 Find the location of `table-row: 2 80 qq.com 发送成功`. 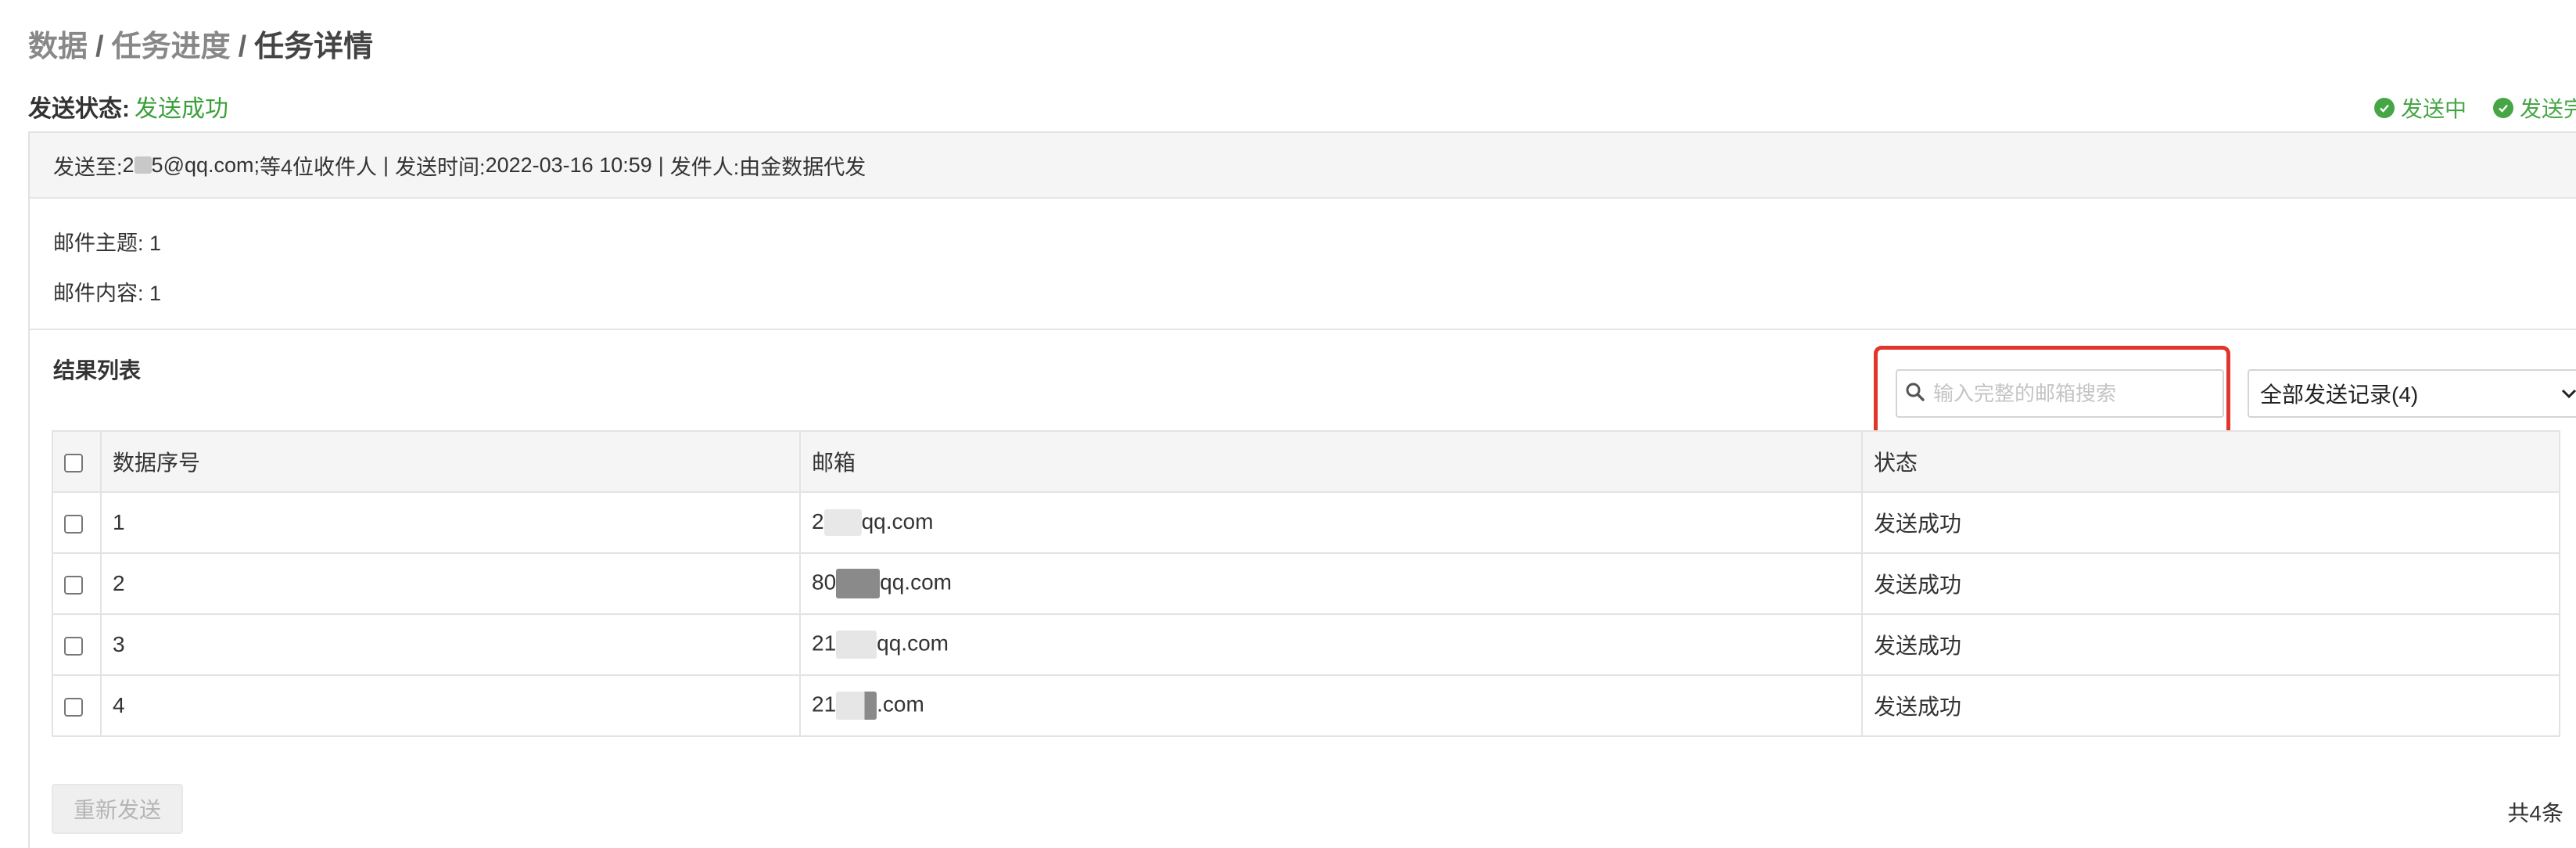

table-row: 2 80 qq.com 发送成功 is located at coordinates (1306, 583).